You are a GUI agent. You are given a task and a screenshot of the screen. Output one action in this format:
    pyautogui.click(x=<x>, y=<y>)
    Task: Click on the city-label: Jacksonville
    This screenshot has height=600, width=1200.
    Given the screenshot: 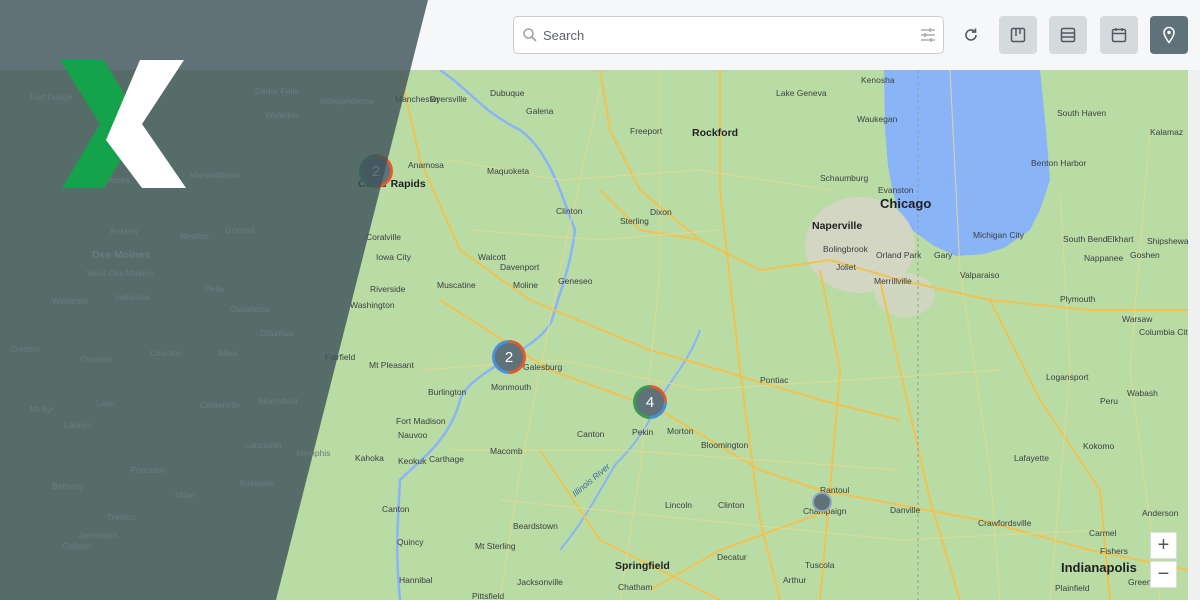 What is the action you would take?
    pyautogui.click(x=540, y=582)
    